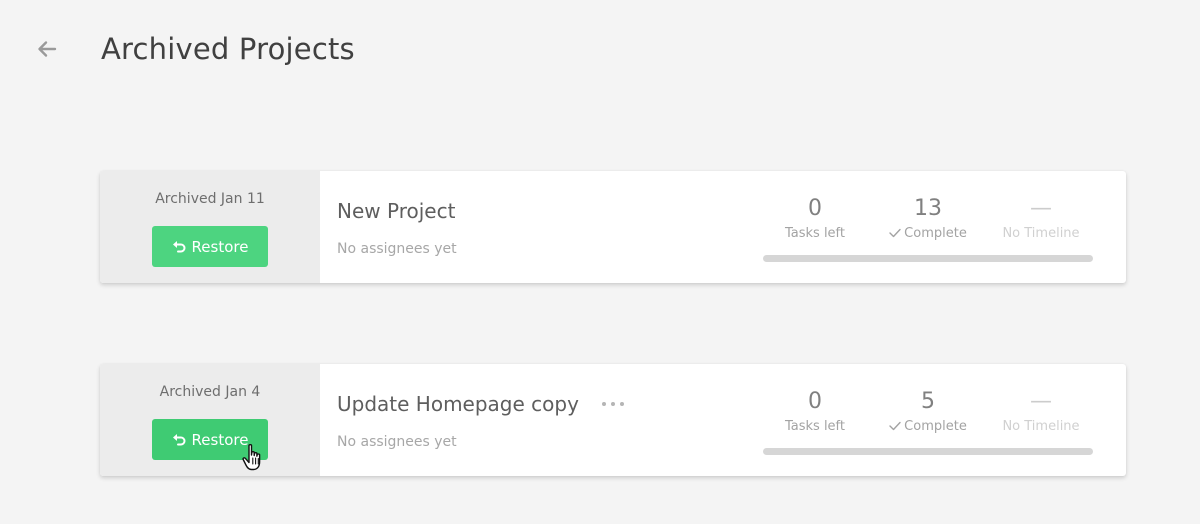 This screenshot has height=524, width=1200. Describe the element at coordinates (210, 392) in the screenshot. I see `archived-date: Archived Jan 4` at that location.